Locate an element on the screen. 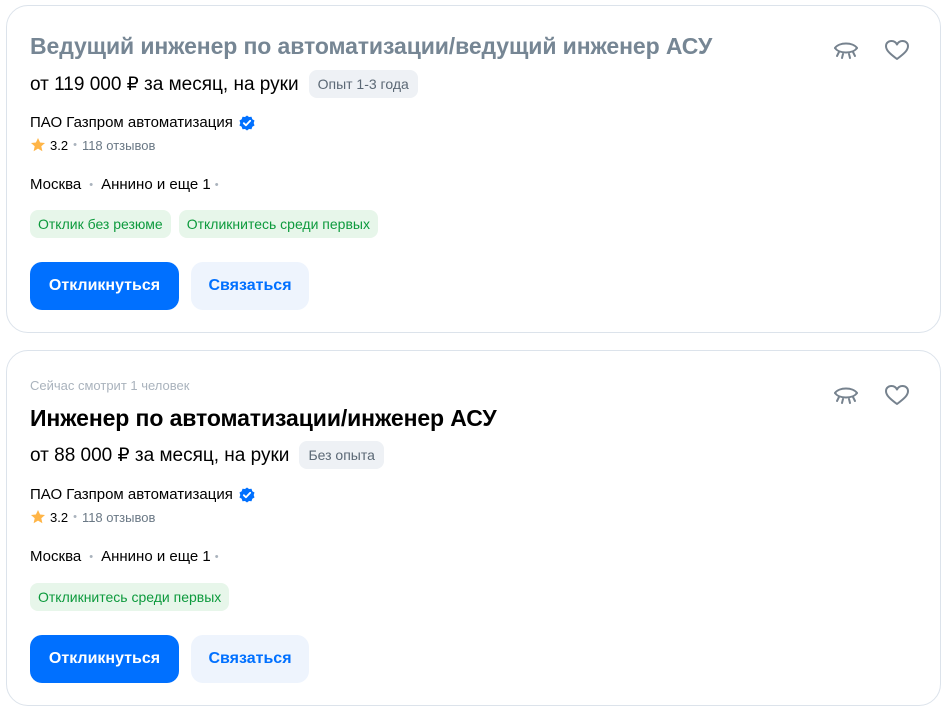  tags-row: Откликнитесь среди первых is located at coordinates (130, 597).